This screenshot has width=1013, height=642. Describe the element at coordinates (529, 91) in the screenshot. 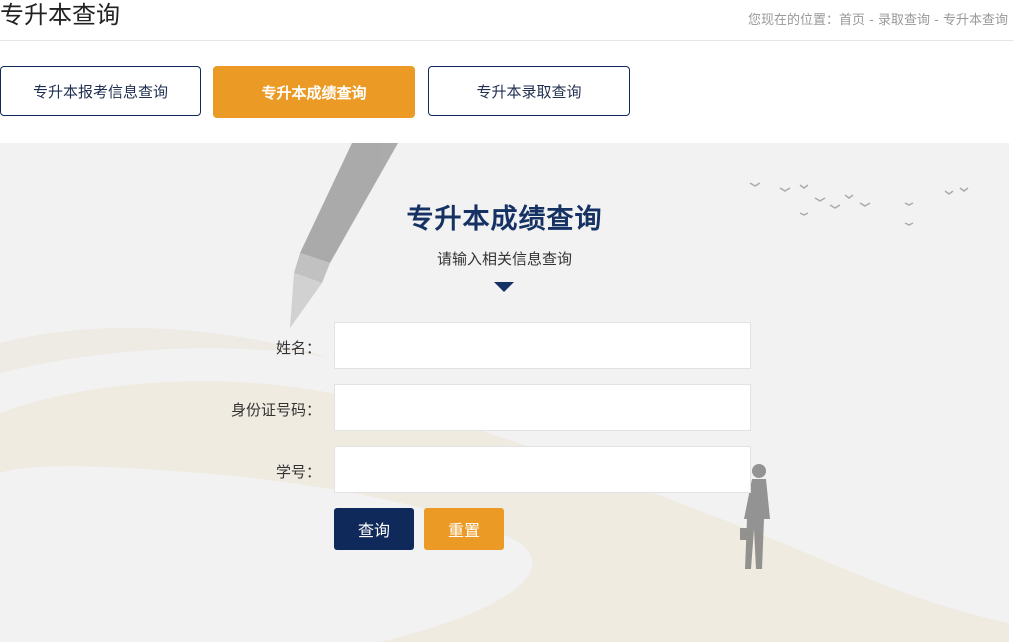

I see `tab-admission-query: 专升本录取查询` at that location.